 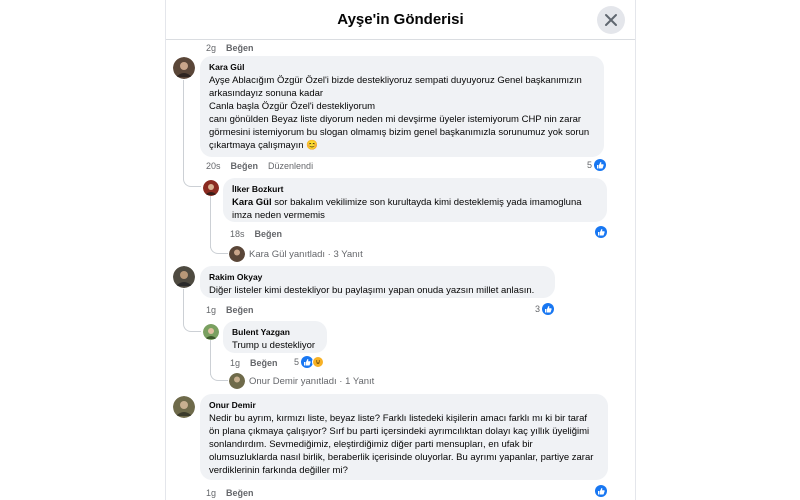 What do you see at coordinates (538, 309) in the screenshot?
I see `reaction-number: 3` at bounding box center [538, 309].